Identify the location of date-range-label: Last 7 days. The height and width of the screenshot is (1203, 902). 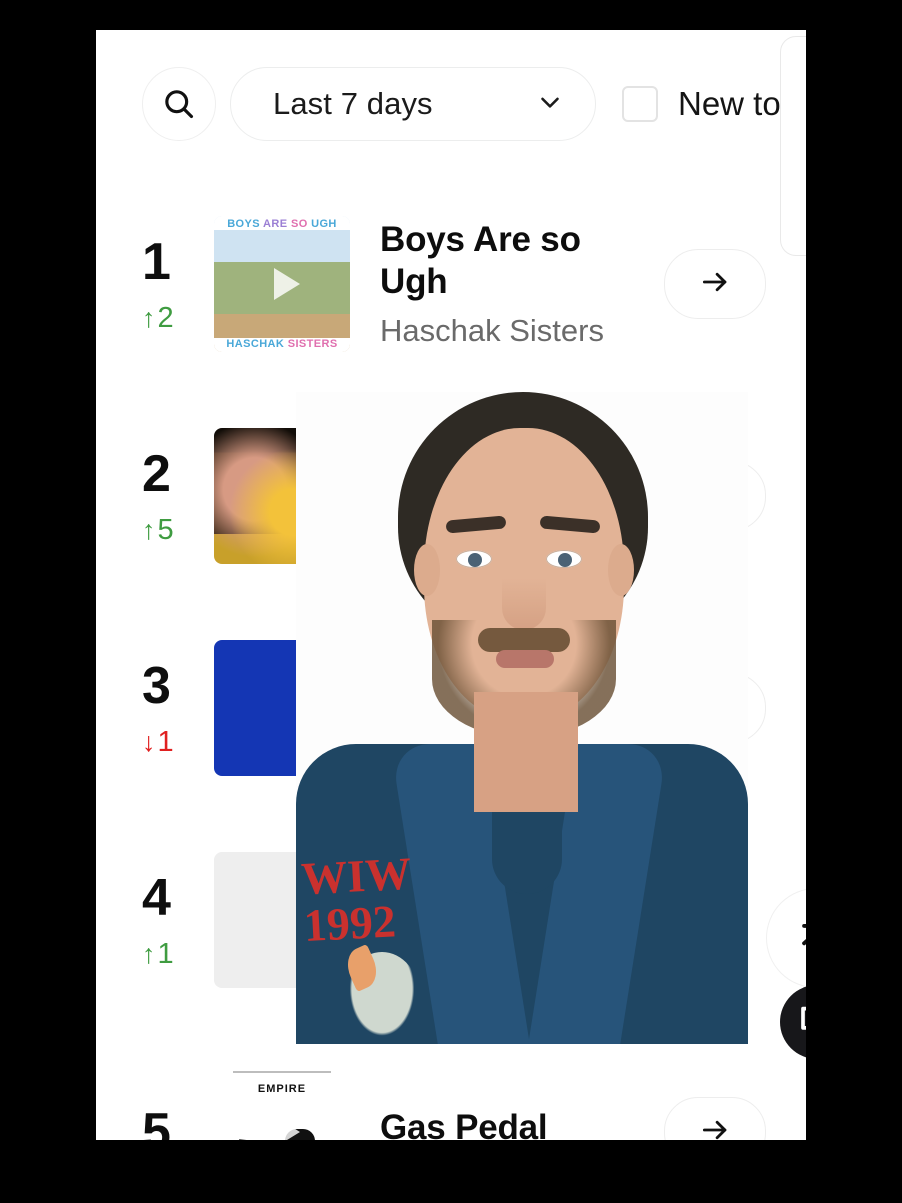
(353, 103).